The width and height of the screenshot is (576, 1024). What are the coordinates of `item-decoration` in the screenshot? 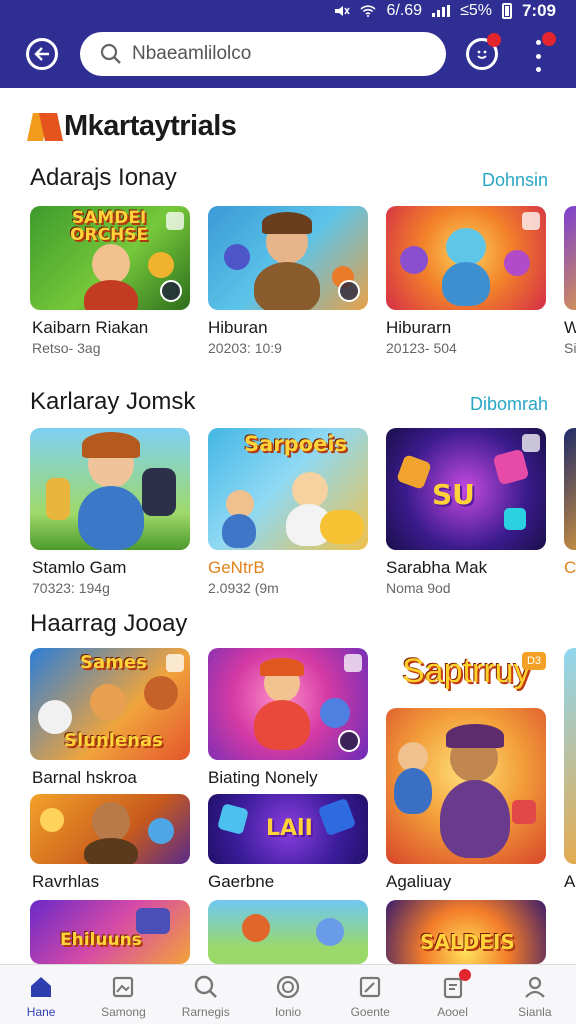 It's located at (159, 492).